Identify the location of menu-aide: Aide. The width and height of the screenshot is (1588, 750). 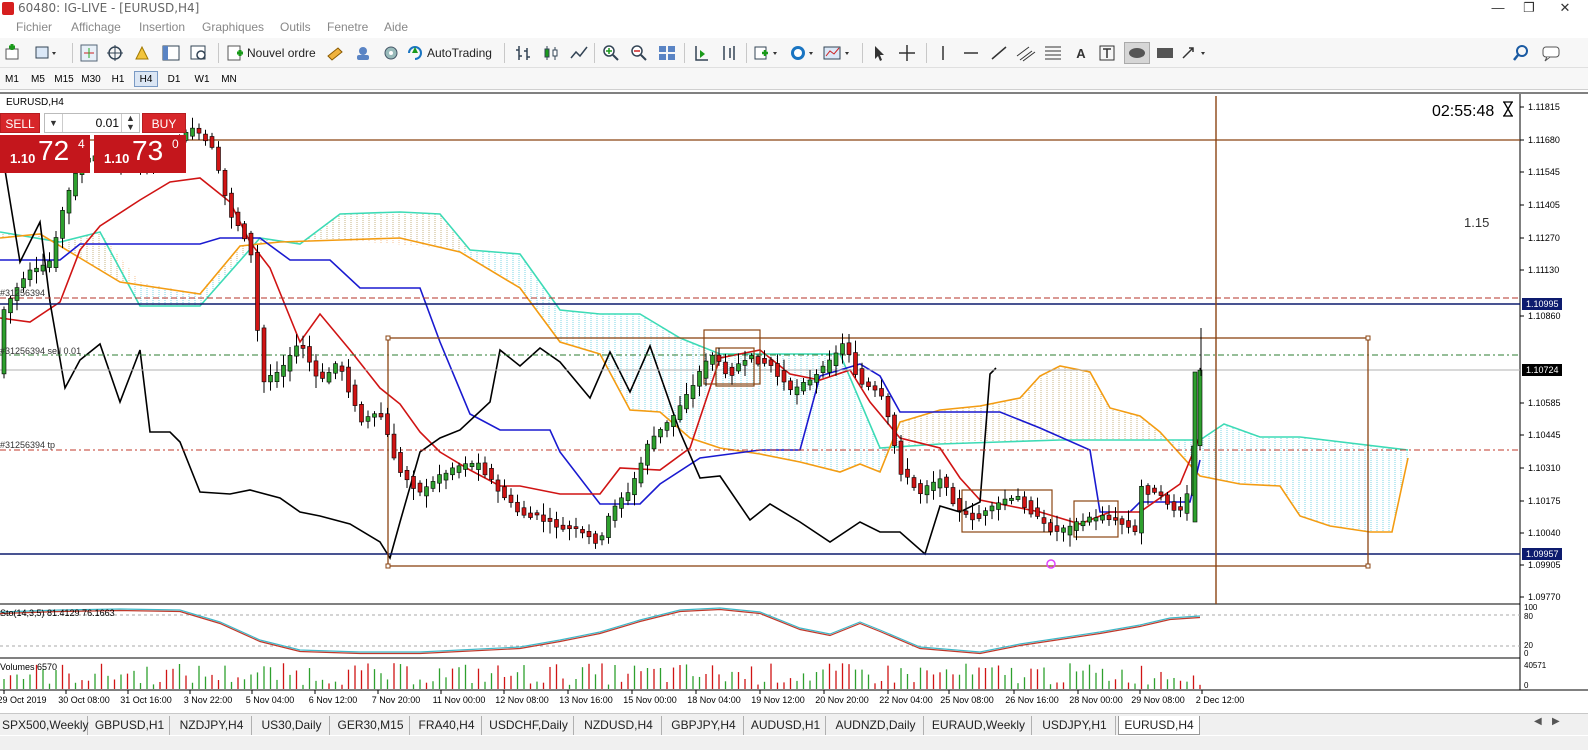
(396, 27).